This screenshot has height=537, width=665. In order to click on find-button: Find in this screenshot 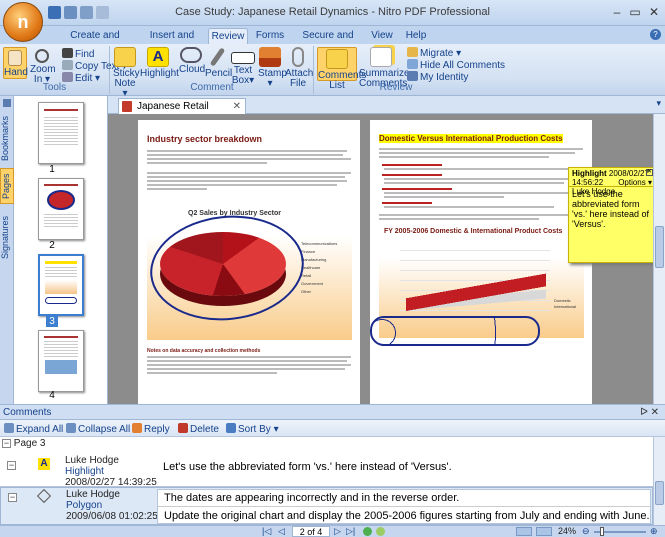, I will do `click(78, 54)`.